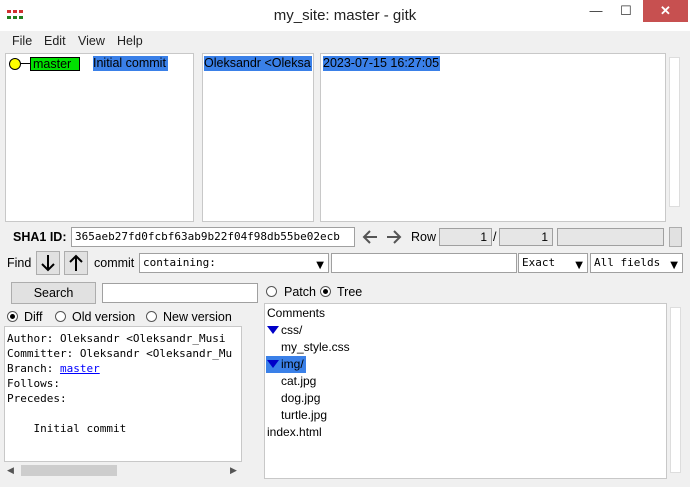 This screenshot has width=690, height=487. Describe the element at coordinates (291, 330) in the screenshot. I see `tree-folder-css: css/` at that location.